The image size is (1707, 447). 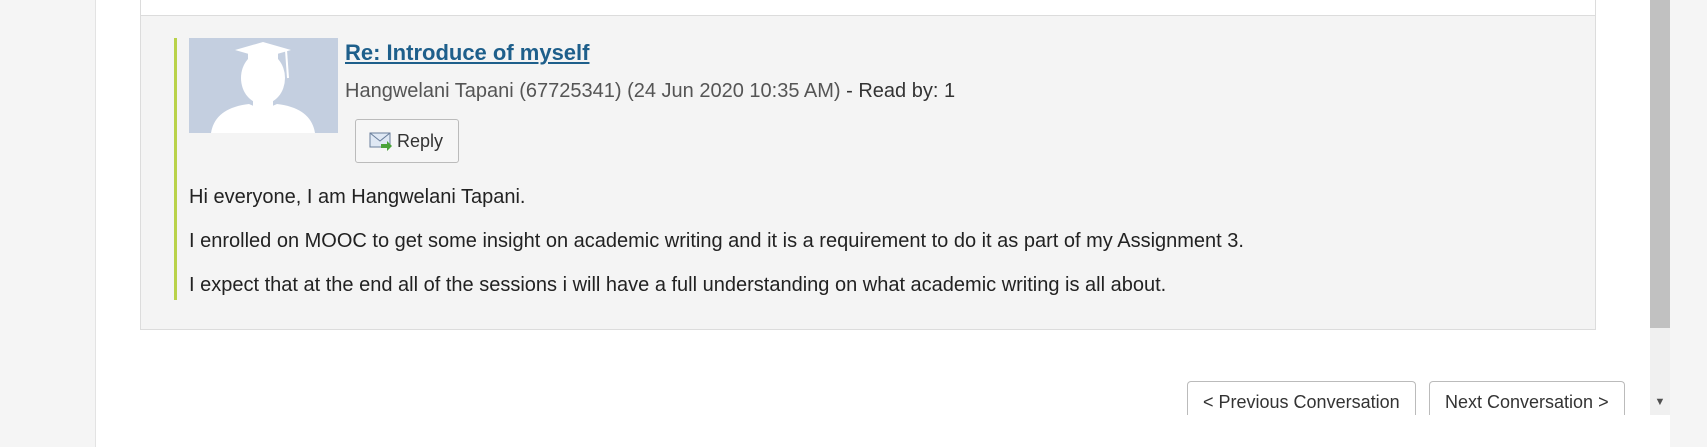 I want to click on previous-post-panel, so click(x=868, y=8).